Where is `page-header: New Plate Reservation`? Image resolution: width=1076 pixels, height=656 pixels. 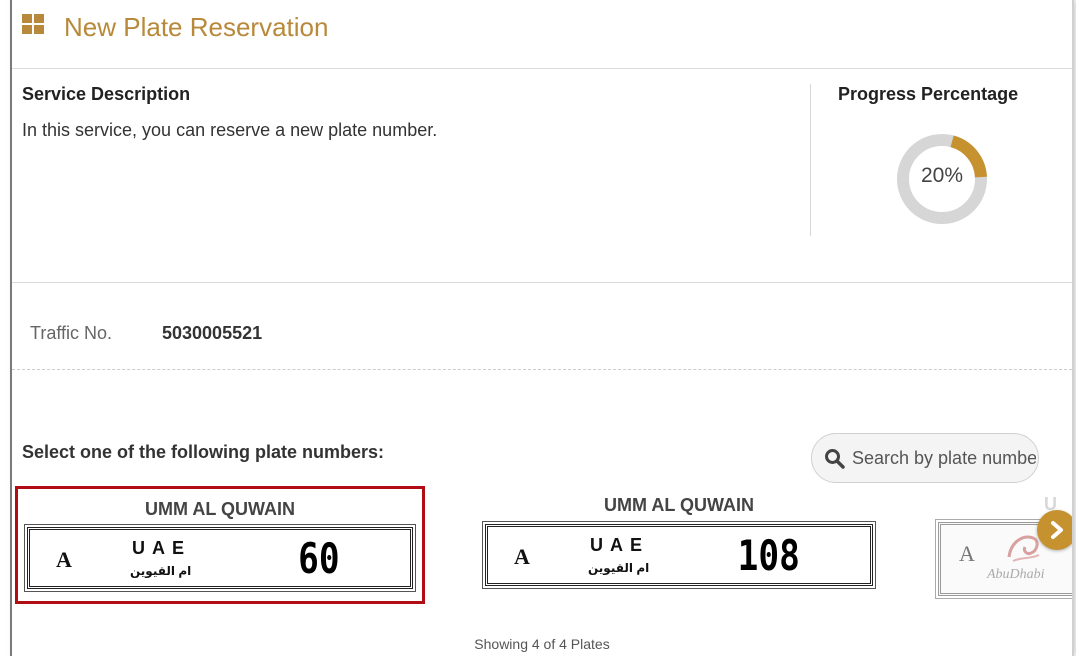
page-header: New Plate Reservation is located at coordinates (542, 34).